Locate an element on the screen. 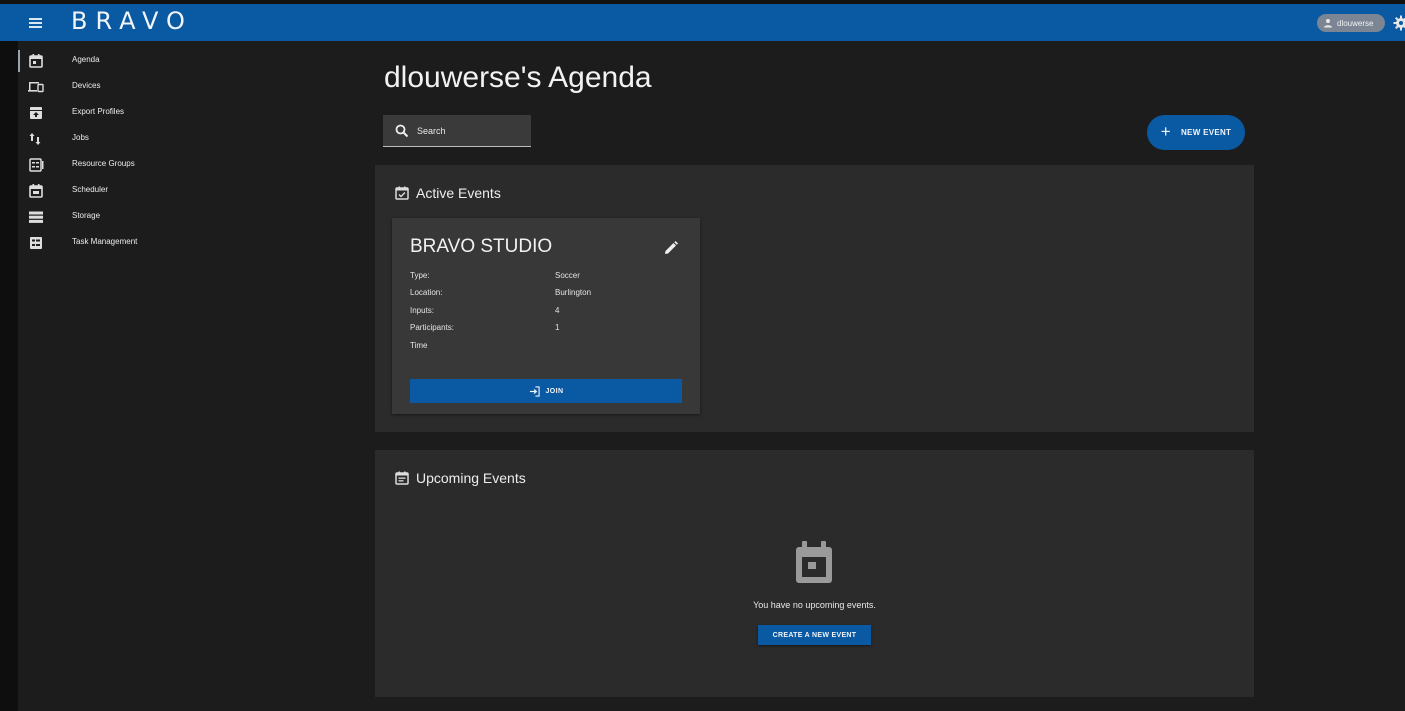 The height and width of the screenshot is (711, 1405). event-field-label: Type: is located at coordinates (420, 275).